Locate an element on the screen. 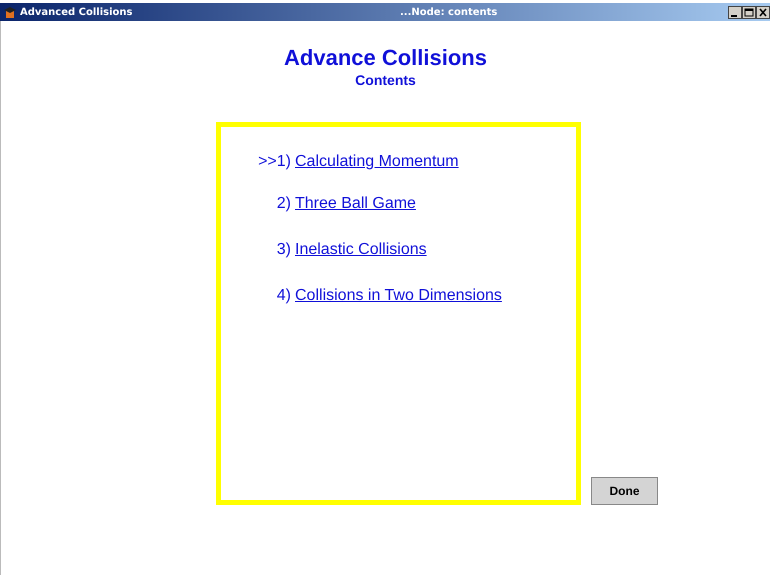  minimize-icon is located at coordinates (735, 12).